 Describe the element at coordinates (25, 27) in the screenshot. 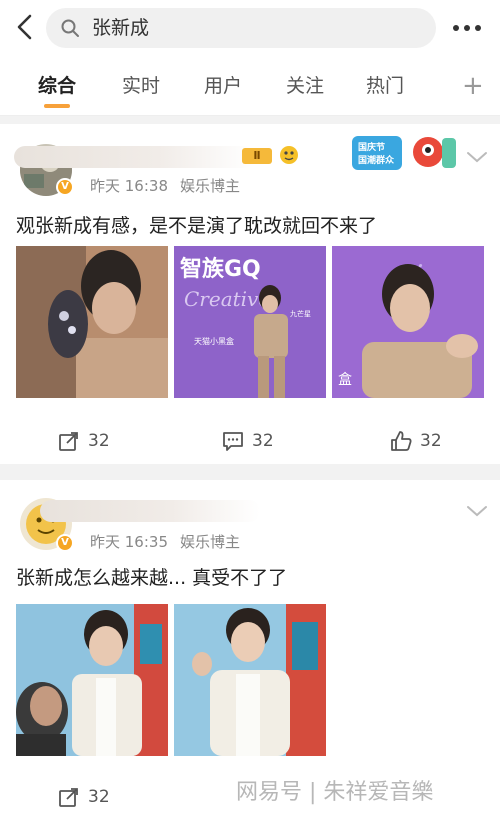

I see `back-arrow-icon` at that location.